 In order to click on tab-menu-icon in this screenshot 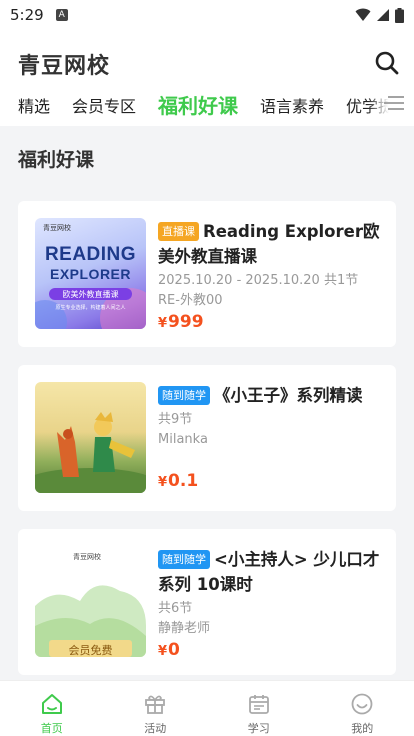, I will do `click(394, 103)`.